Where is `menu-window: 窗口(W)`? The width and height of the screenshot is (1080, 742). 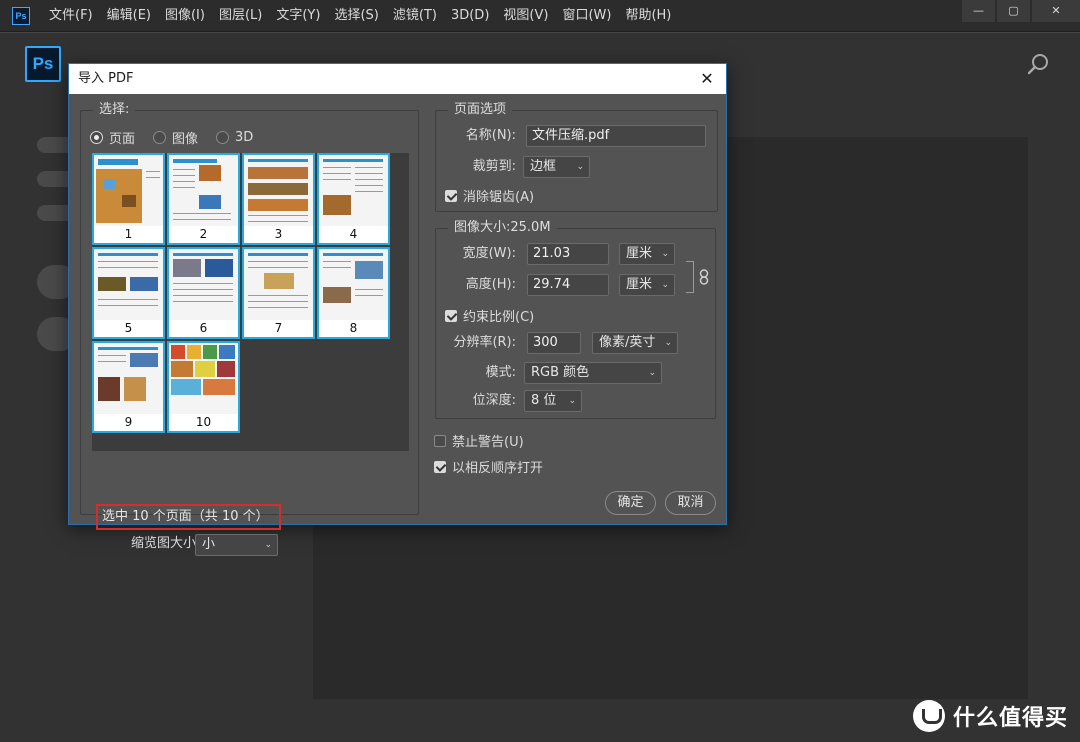
menu-window: 窗口(W) is located at coordinates (586, 16).